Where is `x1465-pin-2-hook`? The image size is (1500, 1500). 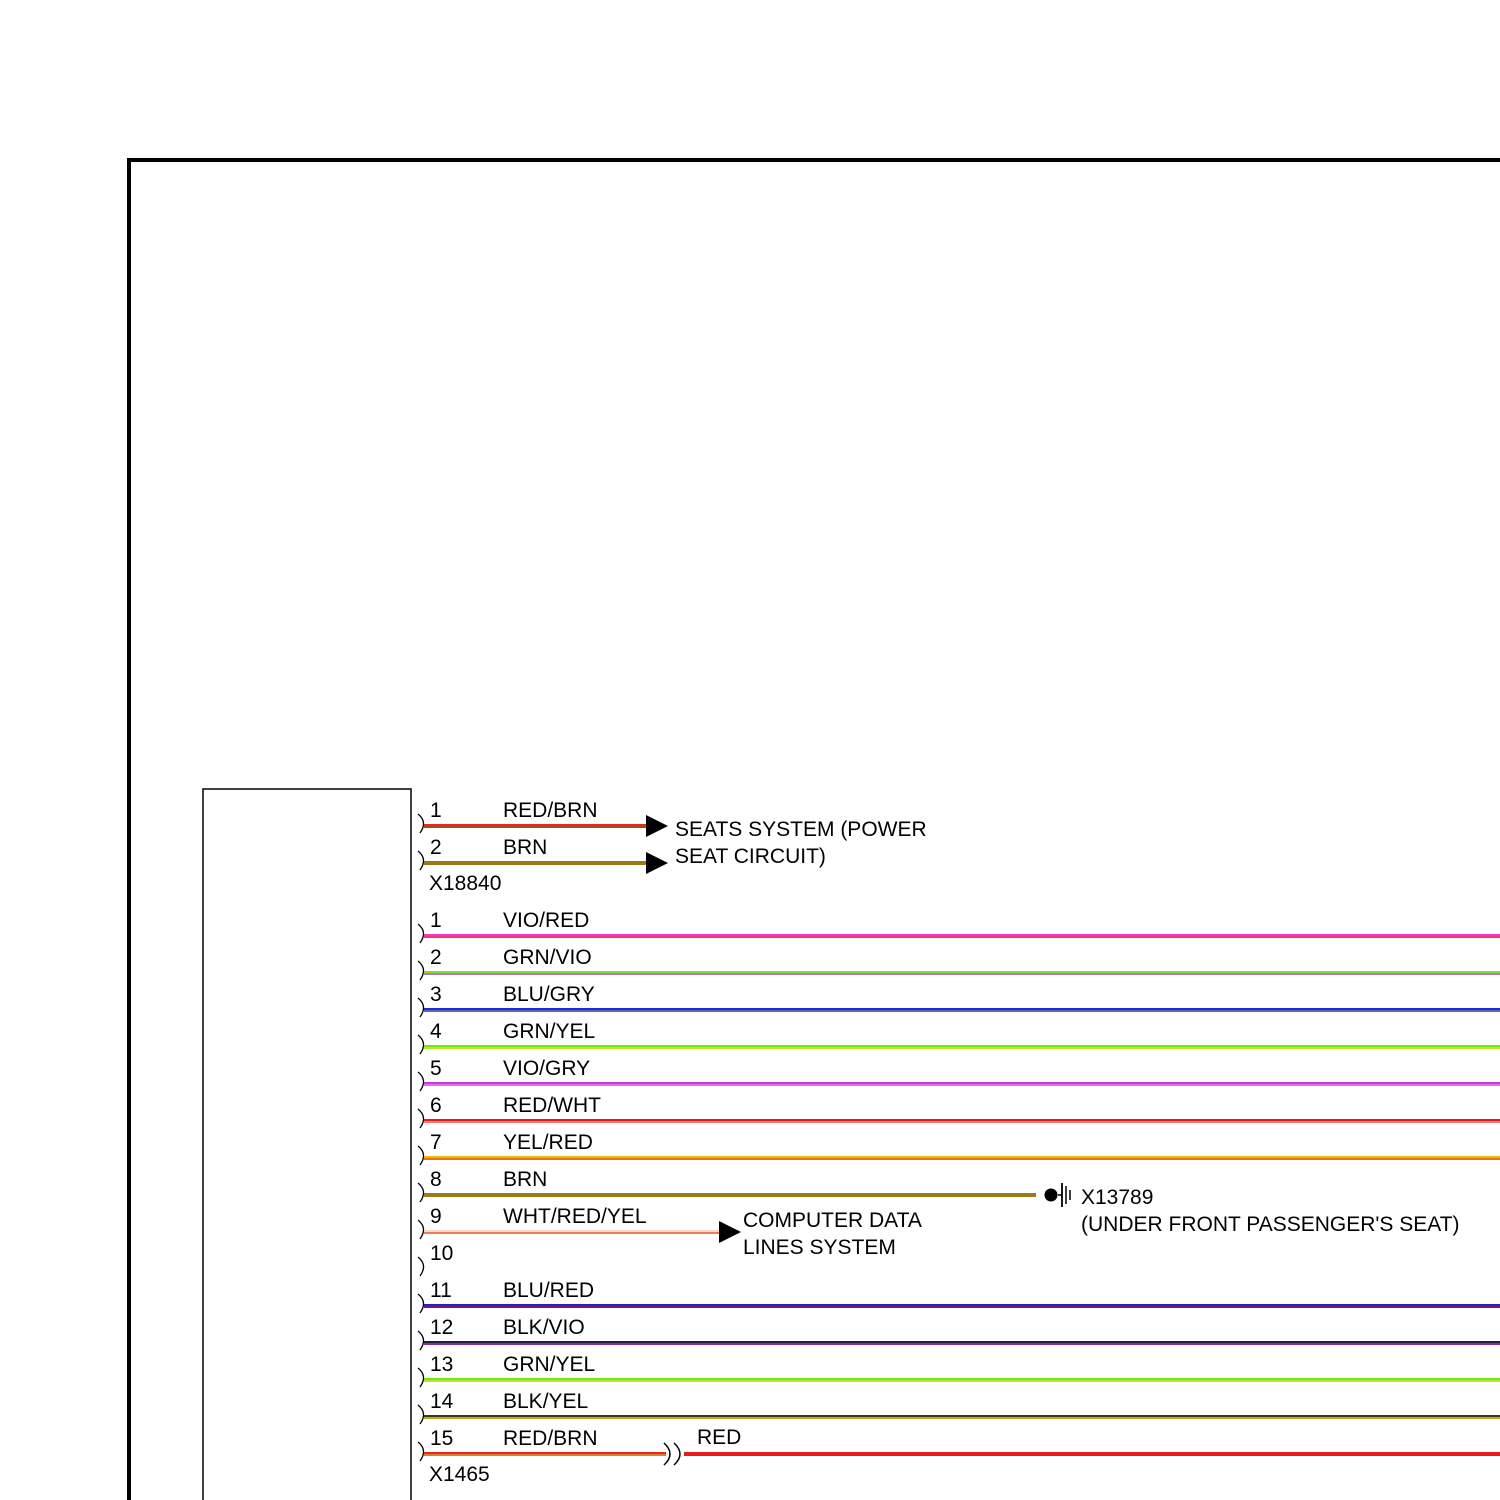
x1465-pin-2-hook is located at coordinates (421, 970).